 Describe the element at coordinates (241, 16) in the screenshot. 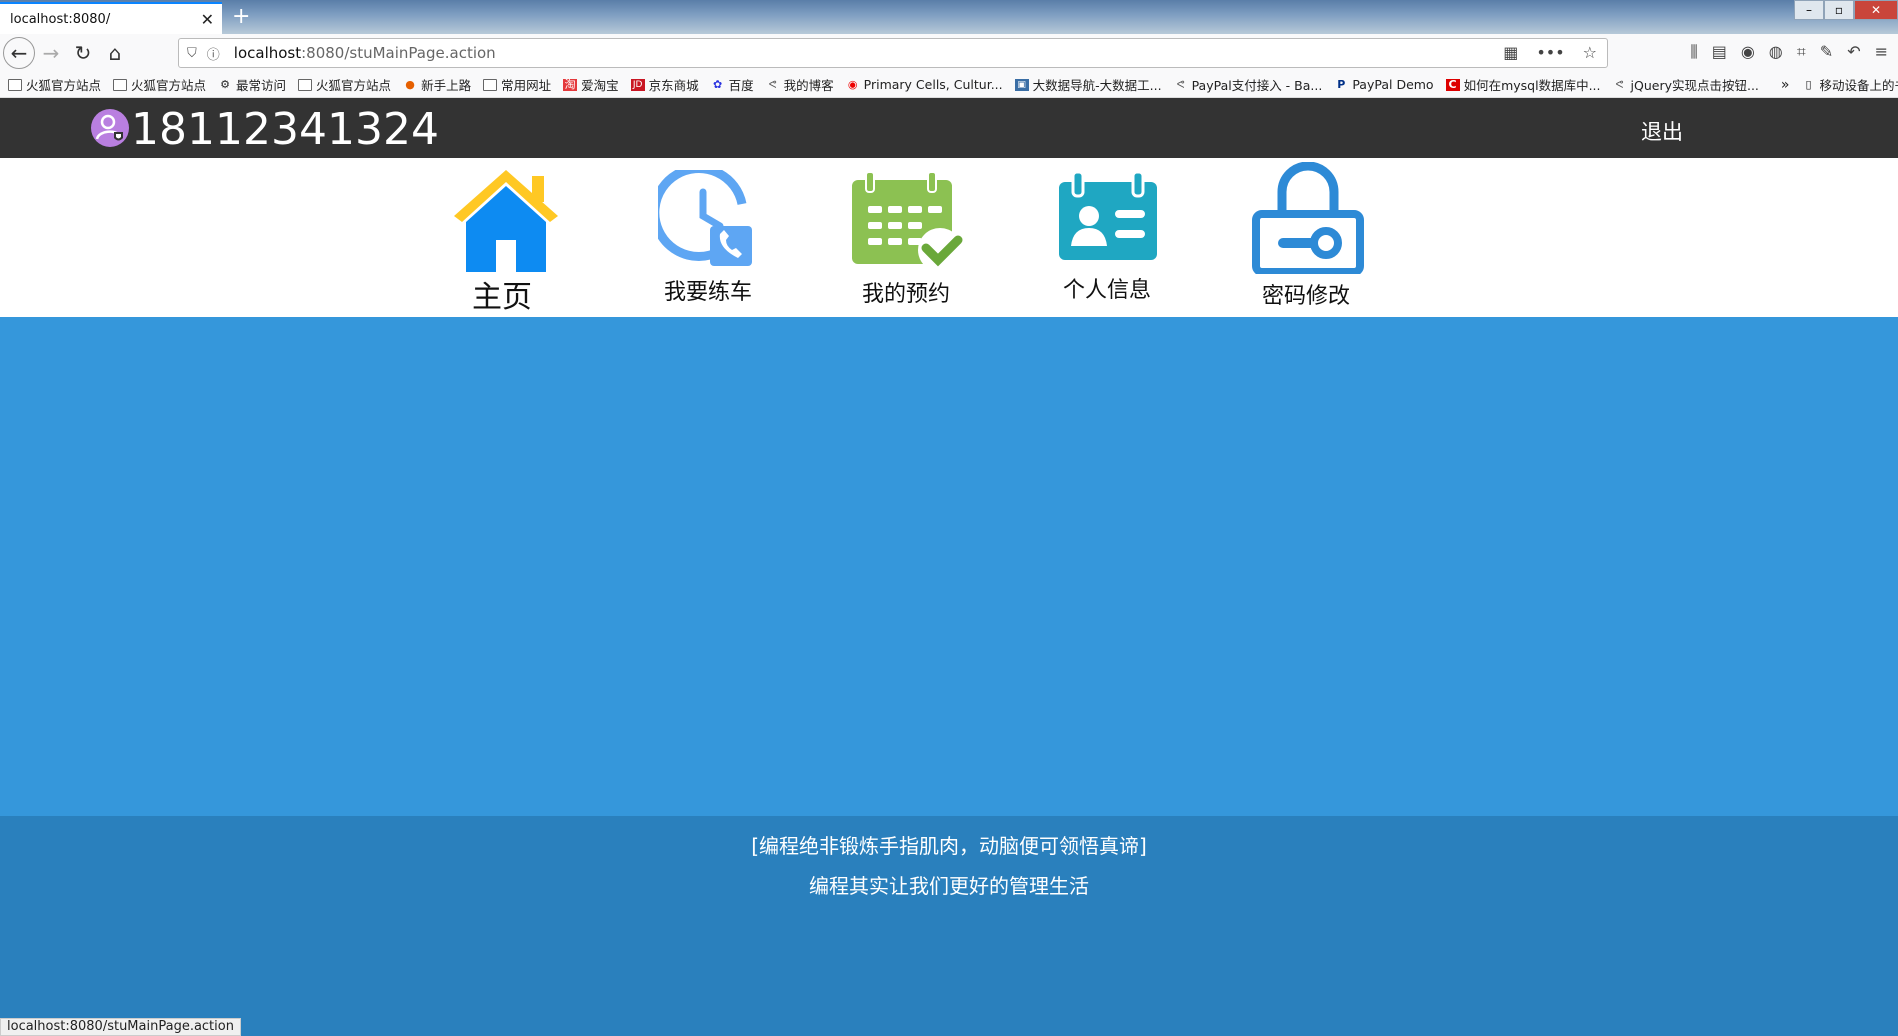

I see `new-tab-icon: +` at that location.